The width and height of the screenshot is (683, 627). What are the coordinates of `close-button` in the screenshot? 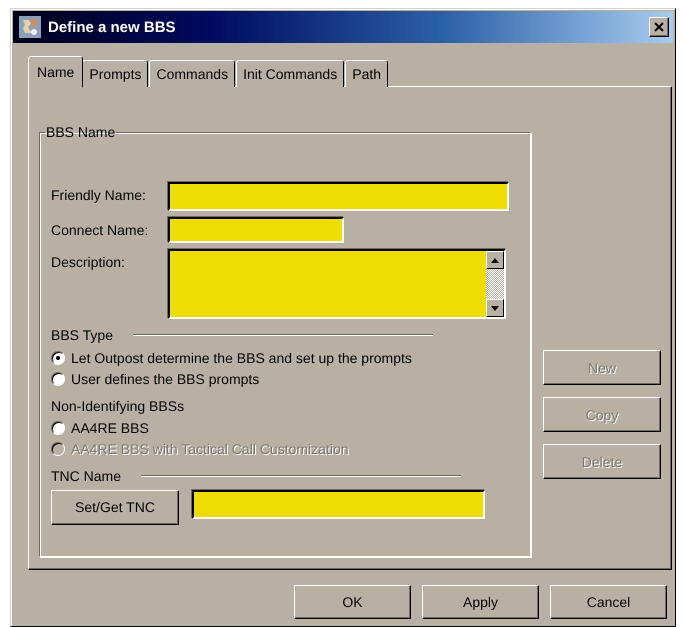 It's located at (659, 27).